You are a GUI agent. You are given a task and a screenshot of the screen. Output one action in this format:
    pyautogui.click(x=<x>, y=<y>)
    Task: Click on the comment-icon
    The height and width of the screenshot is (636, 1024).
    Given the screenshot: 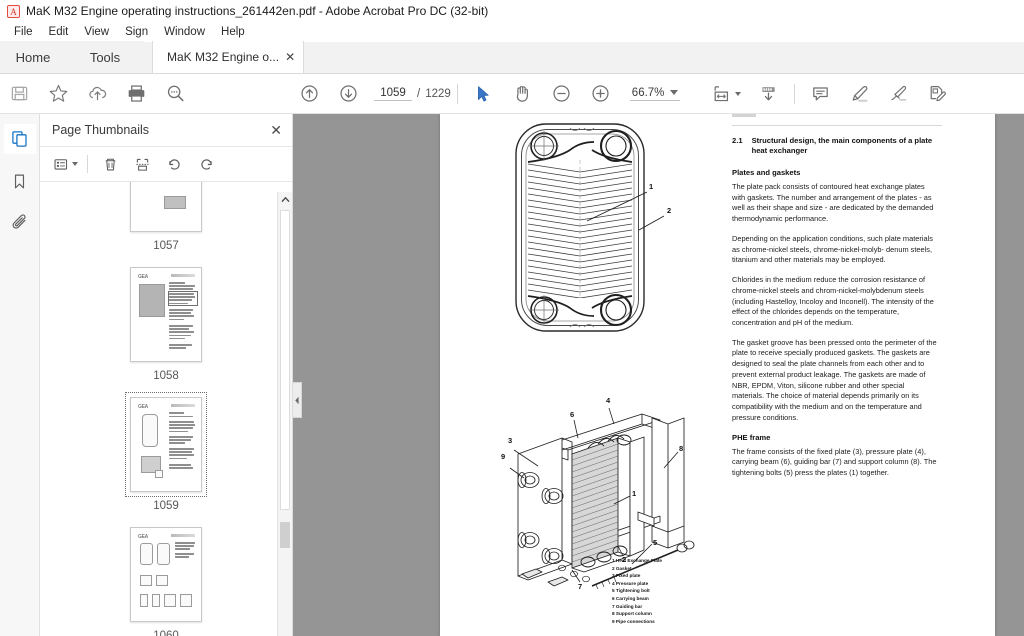 What is the action you would take?
    pyautogui.click(x=820, y=94)
    